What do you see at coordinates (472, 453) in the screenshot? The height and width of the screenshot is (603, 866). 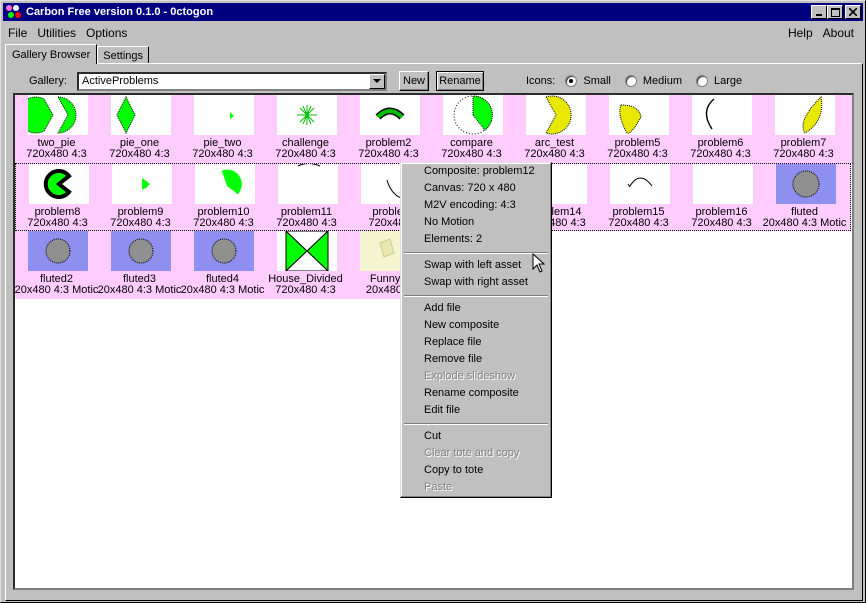 I see `ctx-clear-tote-copy: Clear tote and copy` at bounding box center [472, 453].